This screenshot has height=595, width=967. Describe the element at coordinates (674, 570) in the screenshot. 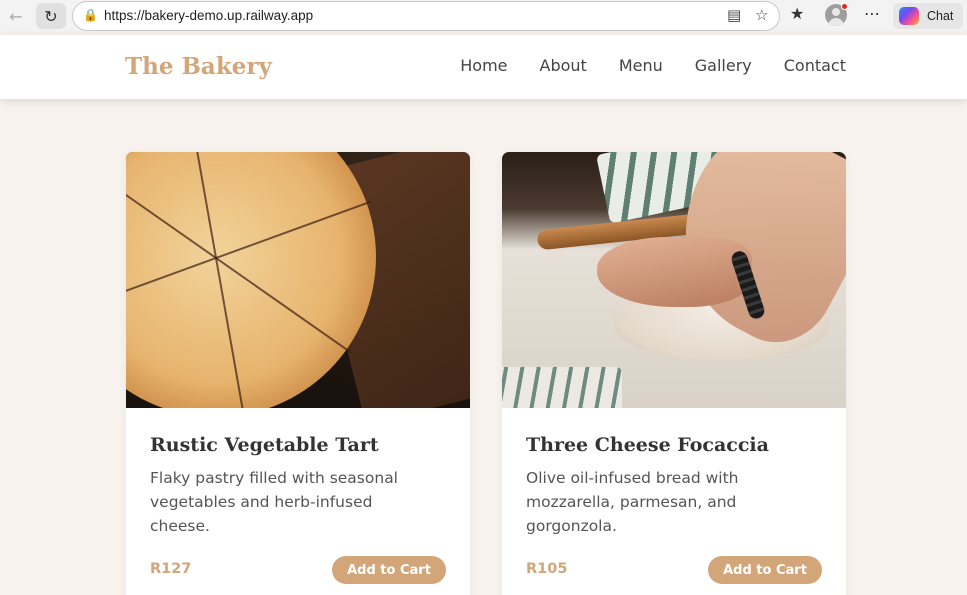

I see `card-footer: R105 Add to Cart` at that location.